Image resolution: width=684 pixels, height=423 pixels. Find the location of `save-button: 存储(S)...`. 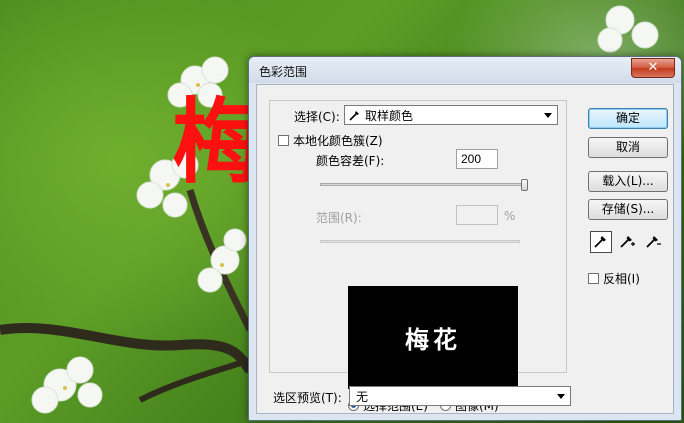

save-button: 存储(S)... is located at coordinates (628, 209).